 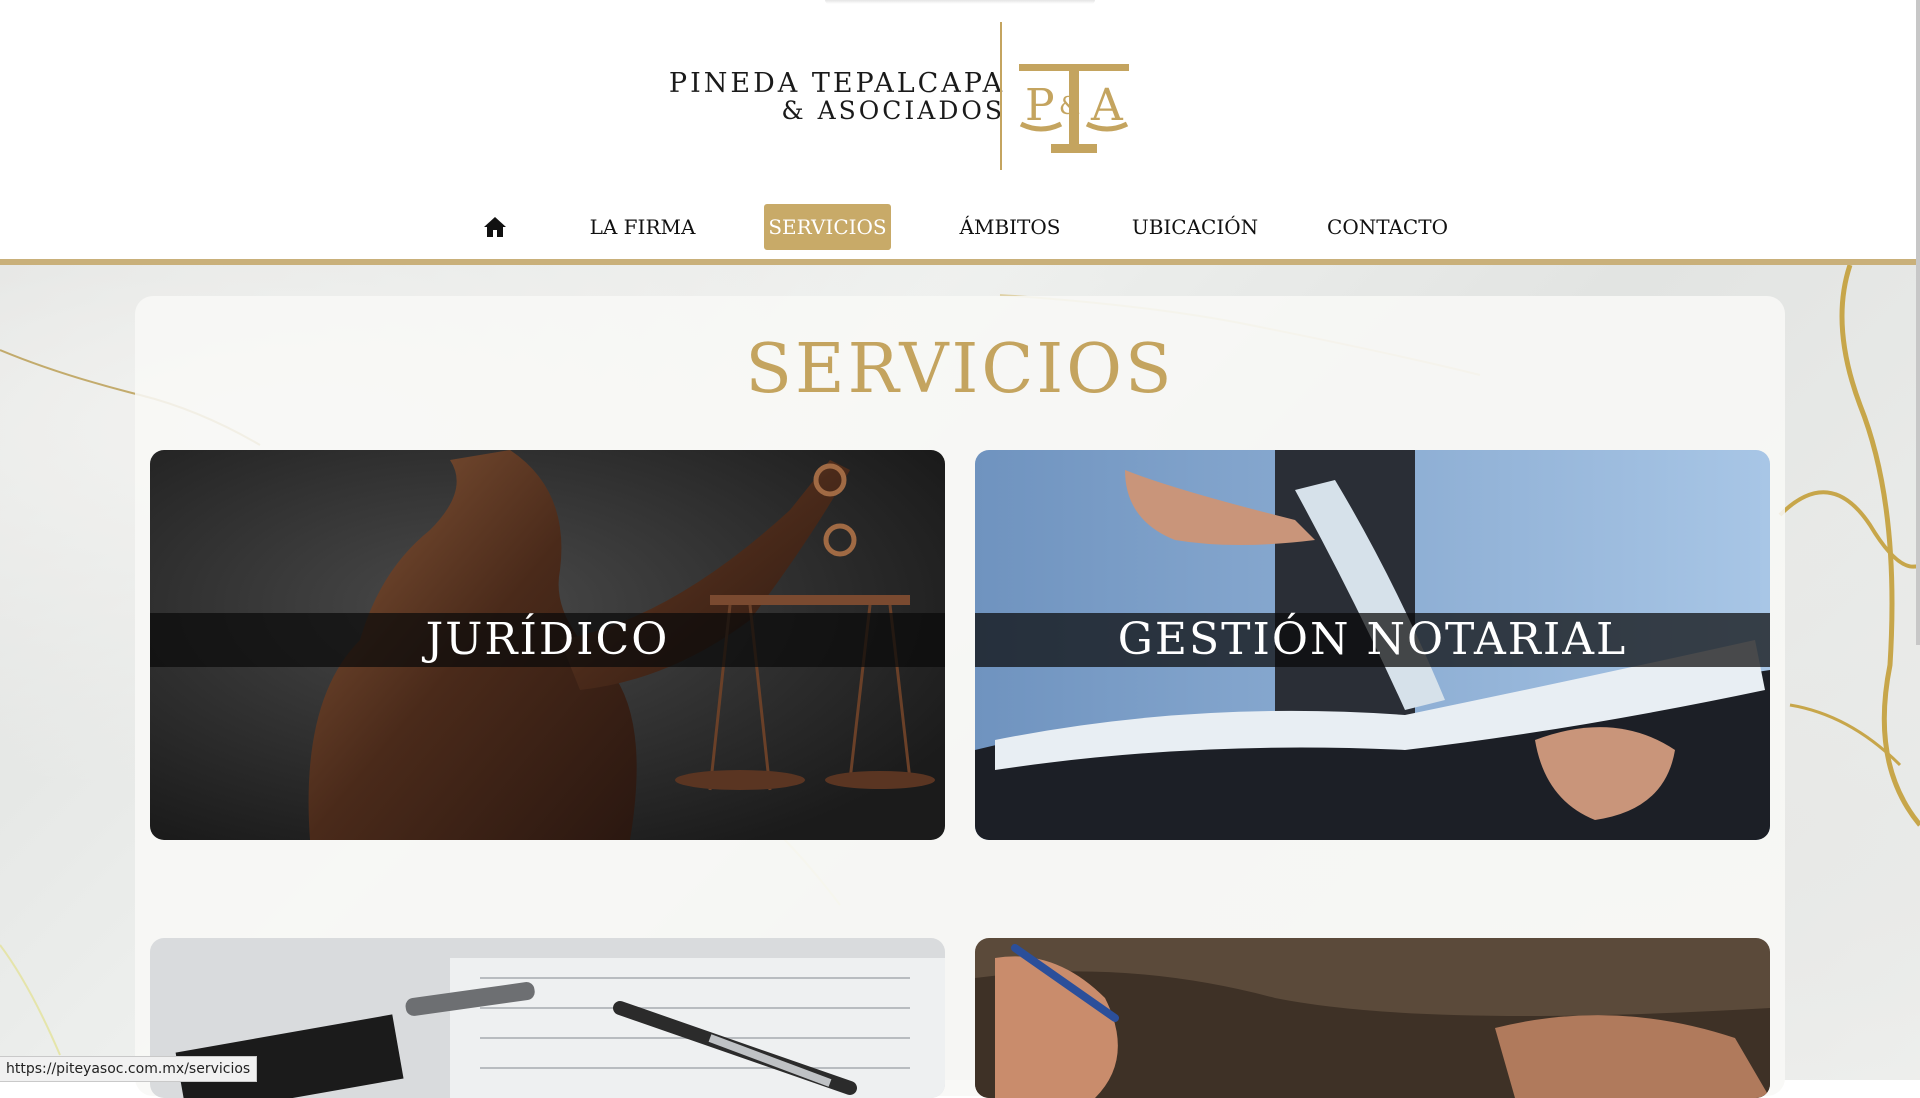 I want to click on nav-ambitos: ÁMBITOS, so click(x=1010, y=227).